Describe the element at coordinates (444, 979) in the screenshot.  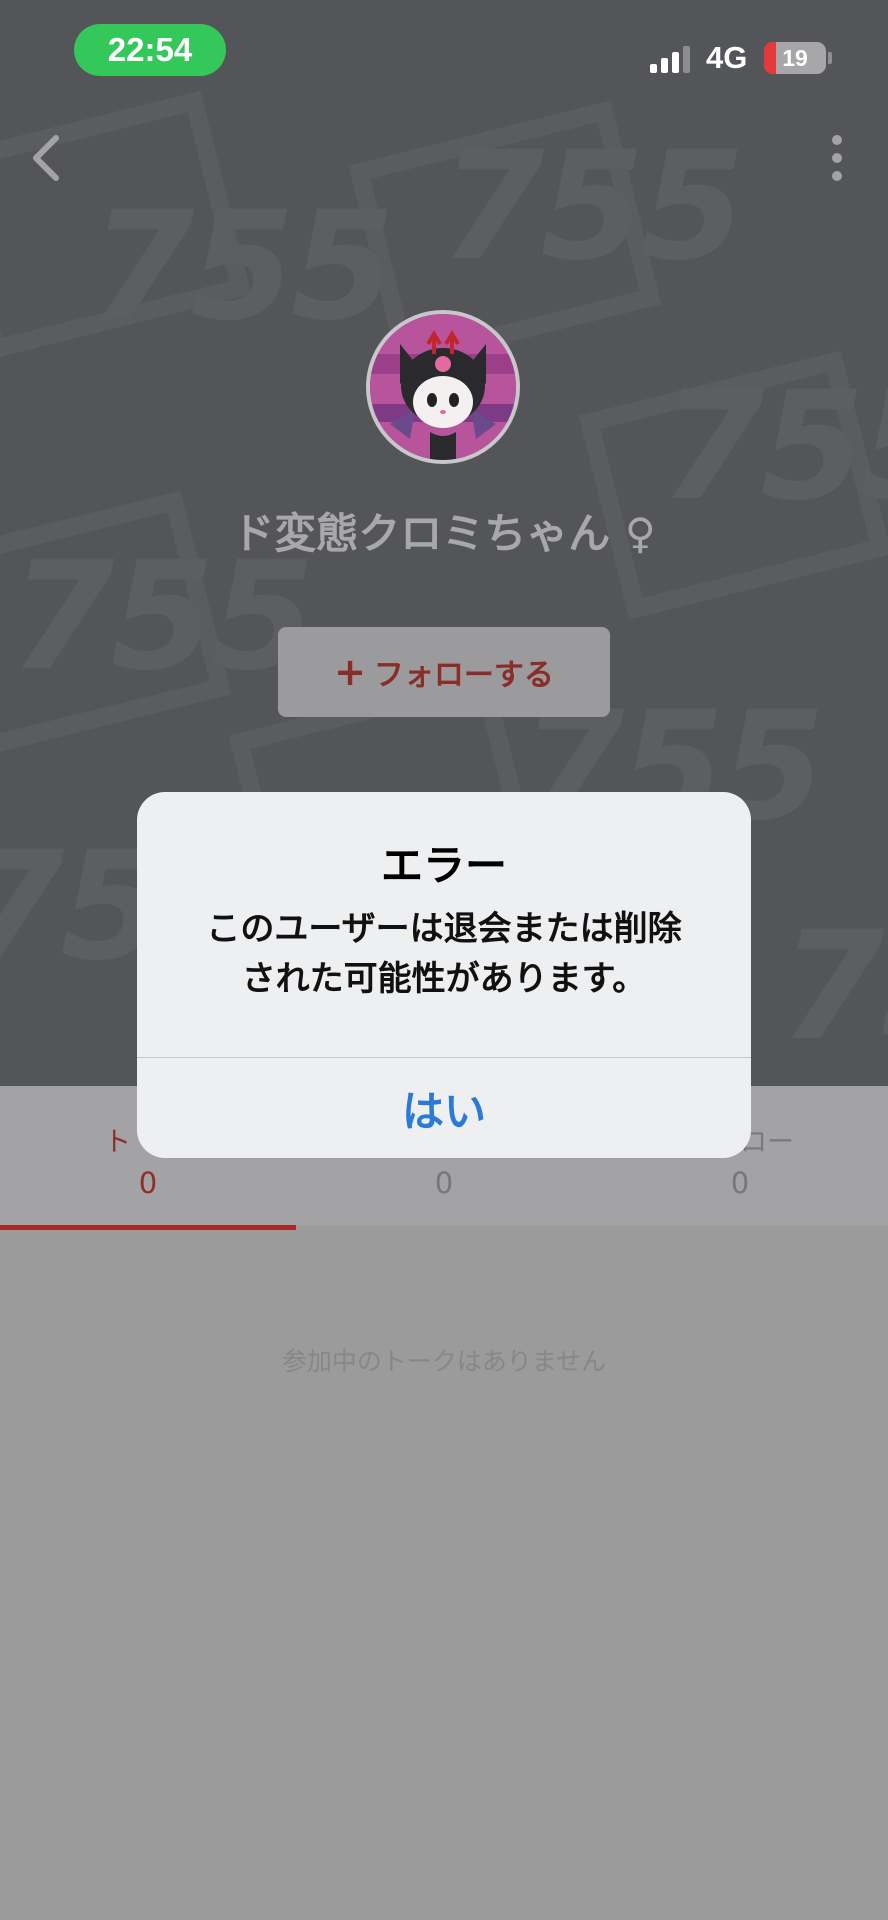
I see `dialog-message-line: された可能性があります。` at that location.